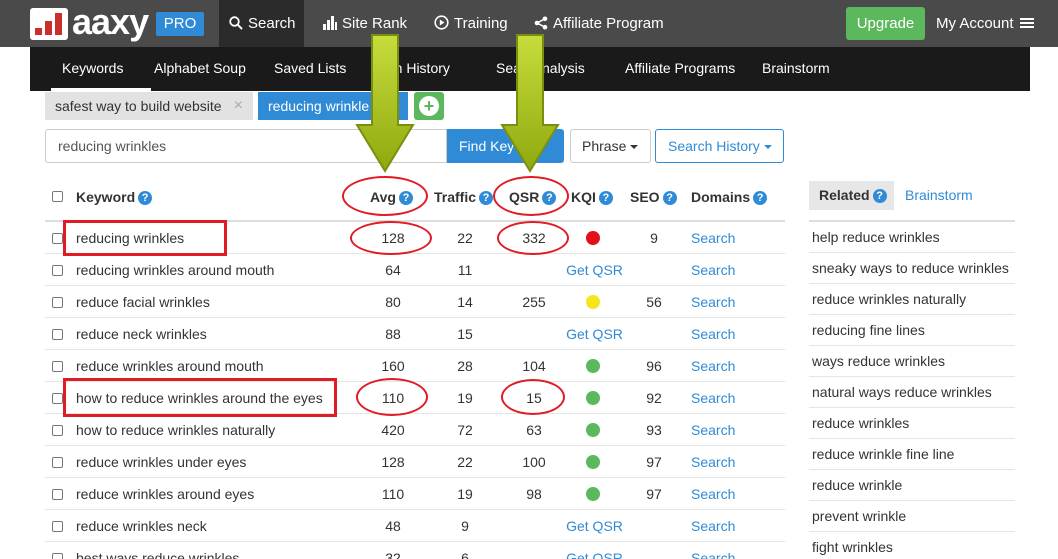  Describe the element at coordinates (393, 462) in the screenshot. I see `avg-cell: 128` at that location.